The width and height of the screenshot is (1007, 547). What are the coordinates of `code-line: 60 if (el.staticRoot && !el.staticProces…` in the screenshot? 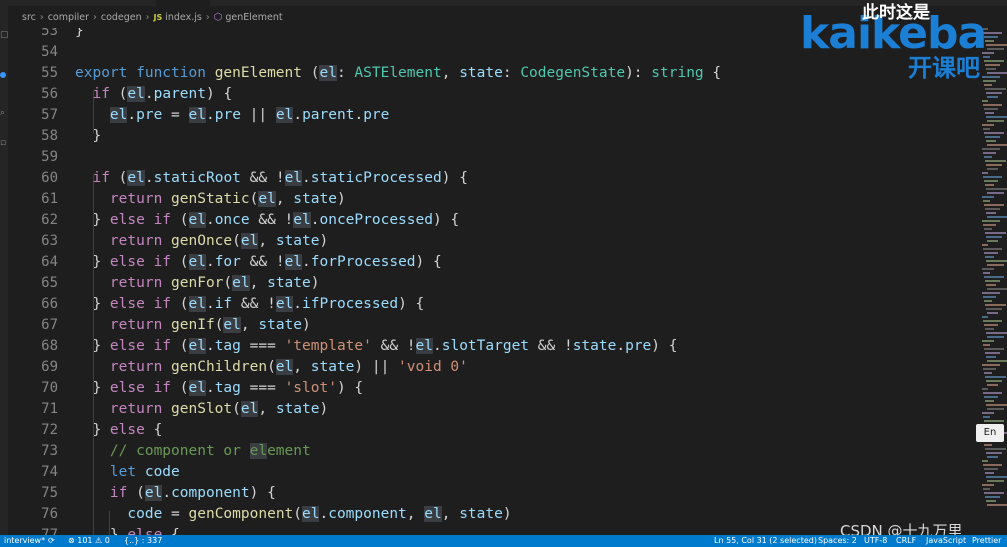 It's located at (493, 178).